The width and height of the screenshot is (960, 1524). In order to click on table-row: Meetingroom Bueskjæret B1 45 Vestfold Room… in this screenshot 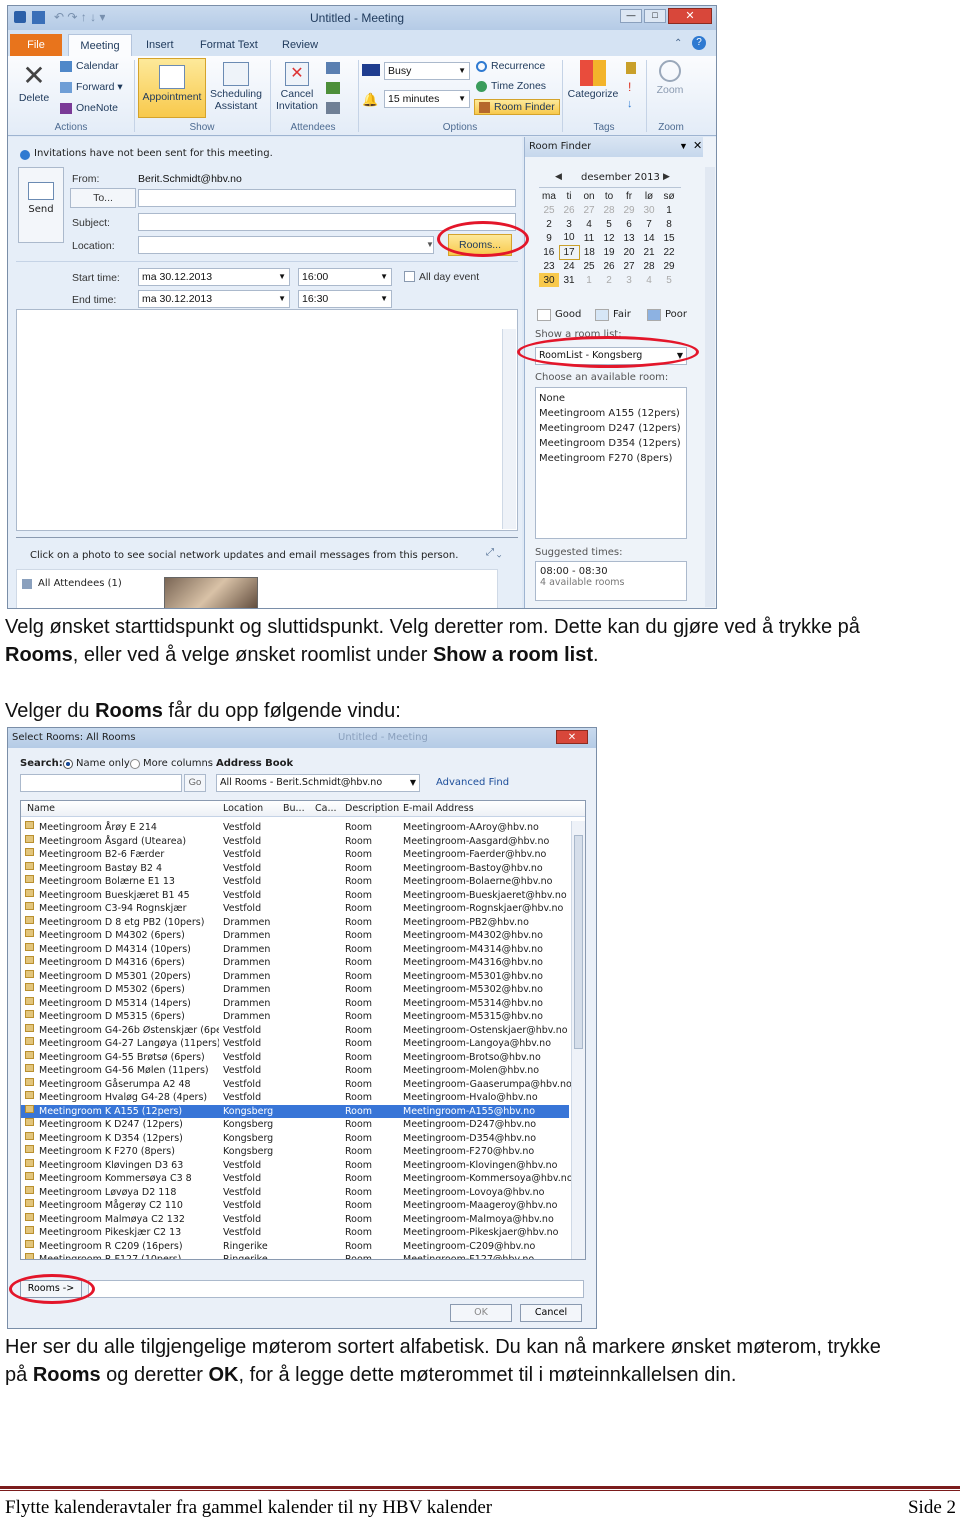, I will do `click(295, 895)`.